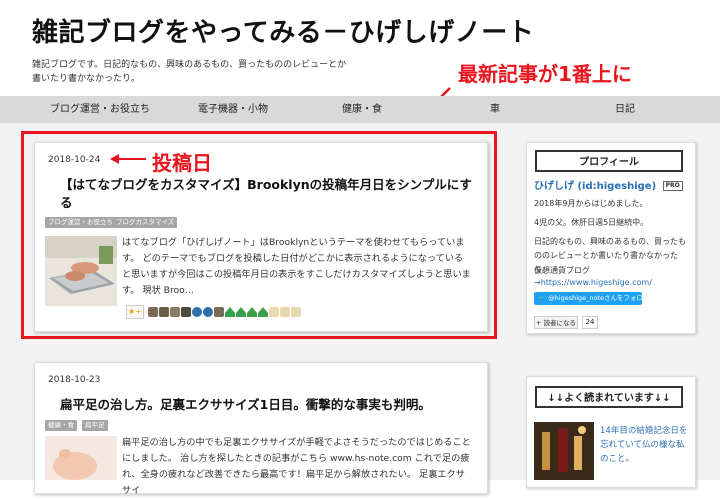 The height and width of the screenshot is (499, 720). I want to click on post-thumbnail, so click(81, 458).